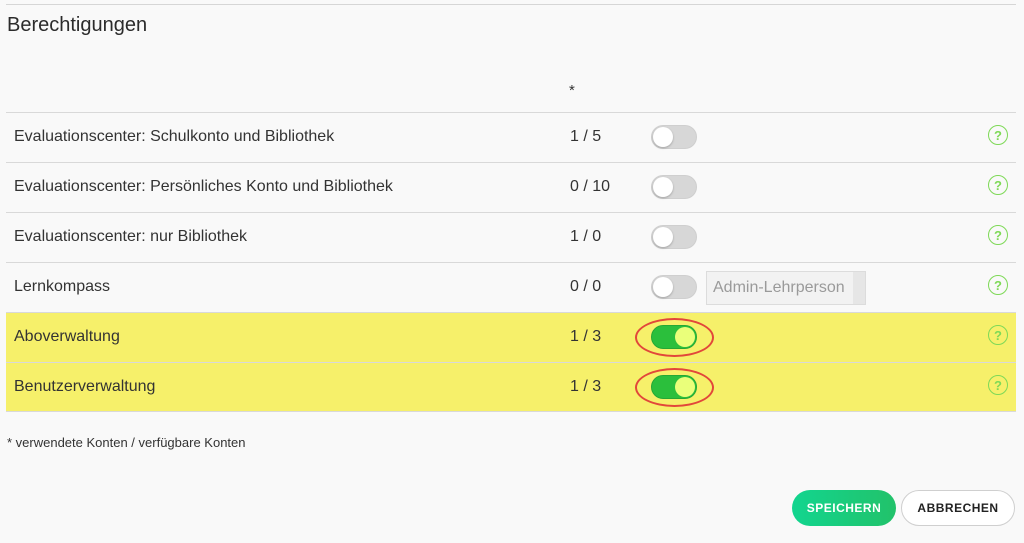 This screenshot has width=1024, height=543. What do you see at coordinates (511, 287) in the screenshot?
I see `permission-row-lernkompass: Lernkompass 0 / 0 Admin-Lehrperson ?` at bounding box center [511, 287].